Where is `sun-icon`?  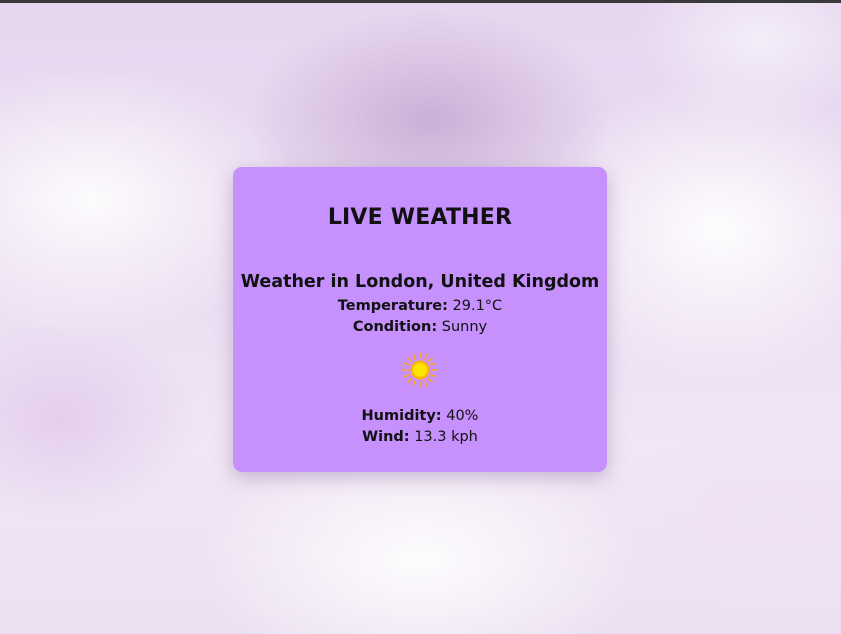
sun-icon is located at coordinates (420, 370).